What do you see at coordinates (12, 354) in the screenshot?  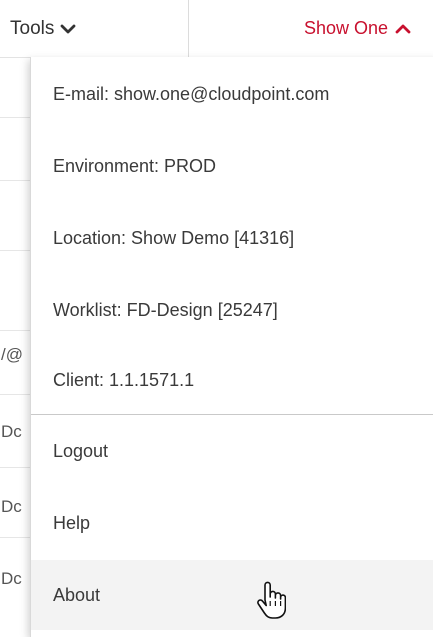 I see `background-cell: /@` at bounding box center [12, 354].